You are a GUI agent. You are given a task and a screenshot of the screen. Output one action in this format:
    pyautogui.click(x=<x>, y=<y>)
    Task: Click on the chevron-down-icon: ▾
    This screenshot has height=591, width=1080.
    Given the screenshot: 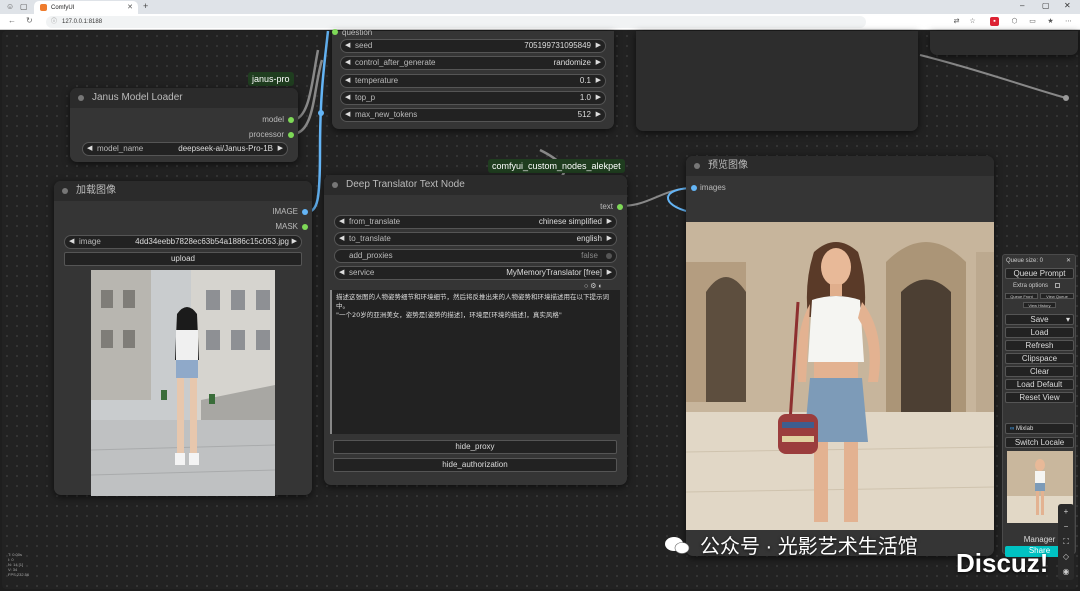 What is the action you would take?
    pyautogui.click(x=1068, y=320)
    